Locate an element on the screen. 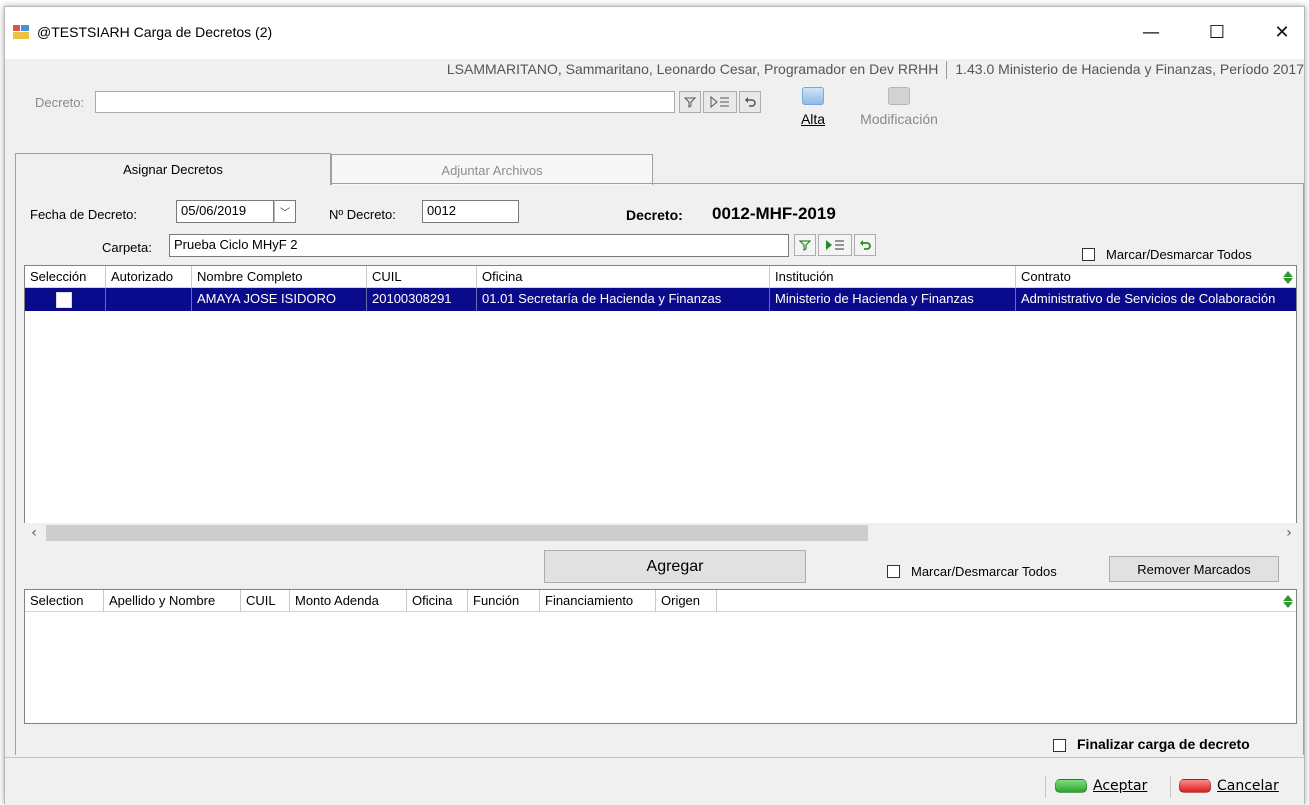  alta-button: Alta is located at coordinates (813, 107).